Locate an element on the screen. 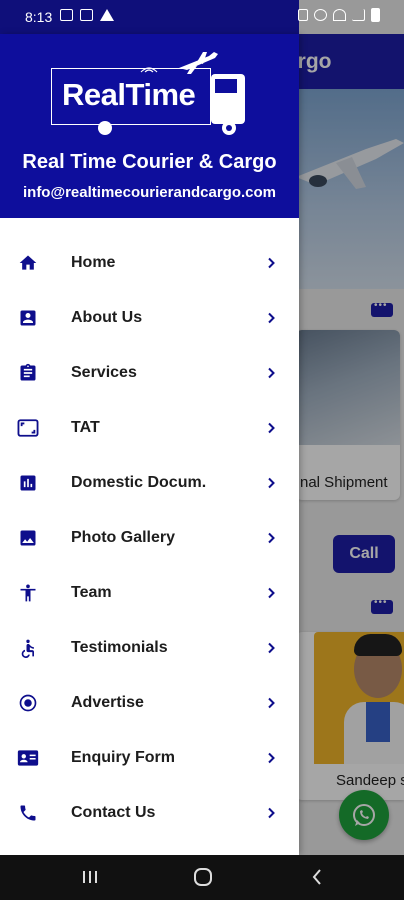 The width and height of the screenshot is (404, 900). menu-item-label: Enquiry Form is located at coordinates (123, 757).